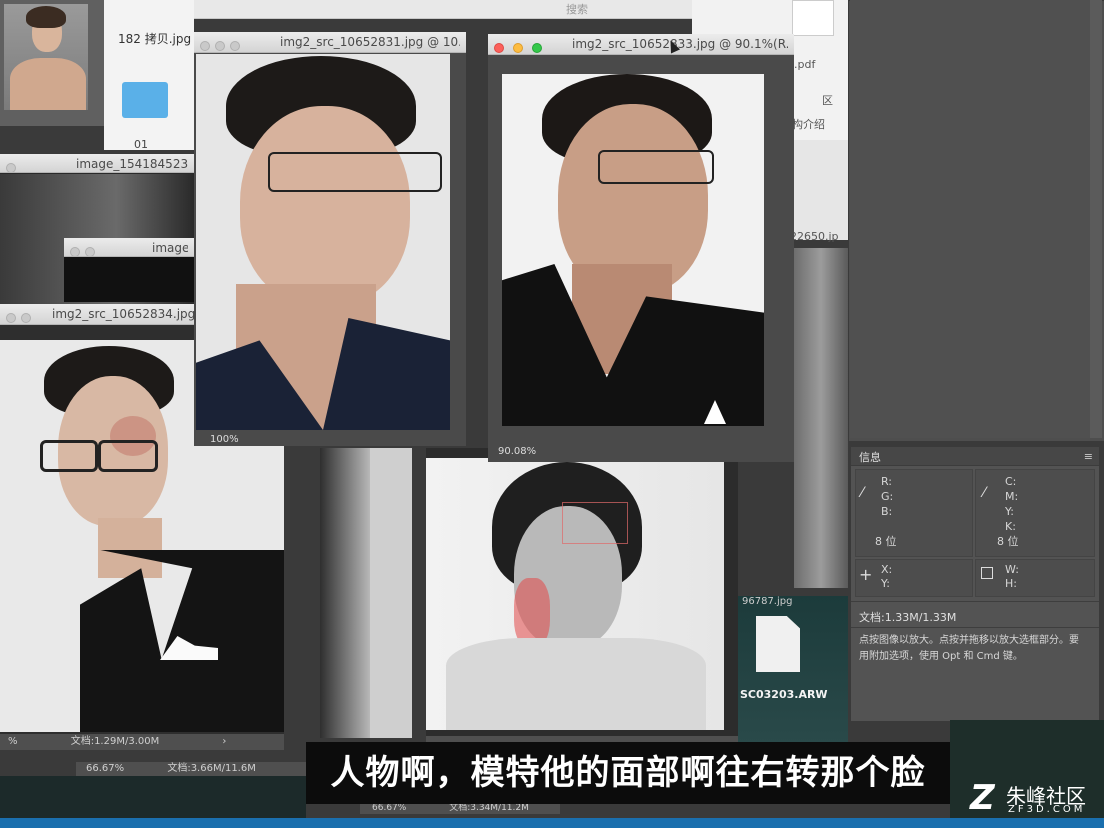  Describe the element at coordinates (1096, 219) in the screenshot. I see `panel-scrollbar` at that location.